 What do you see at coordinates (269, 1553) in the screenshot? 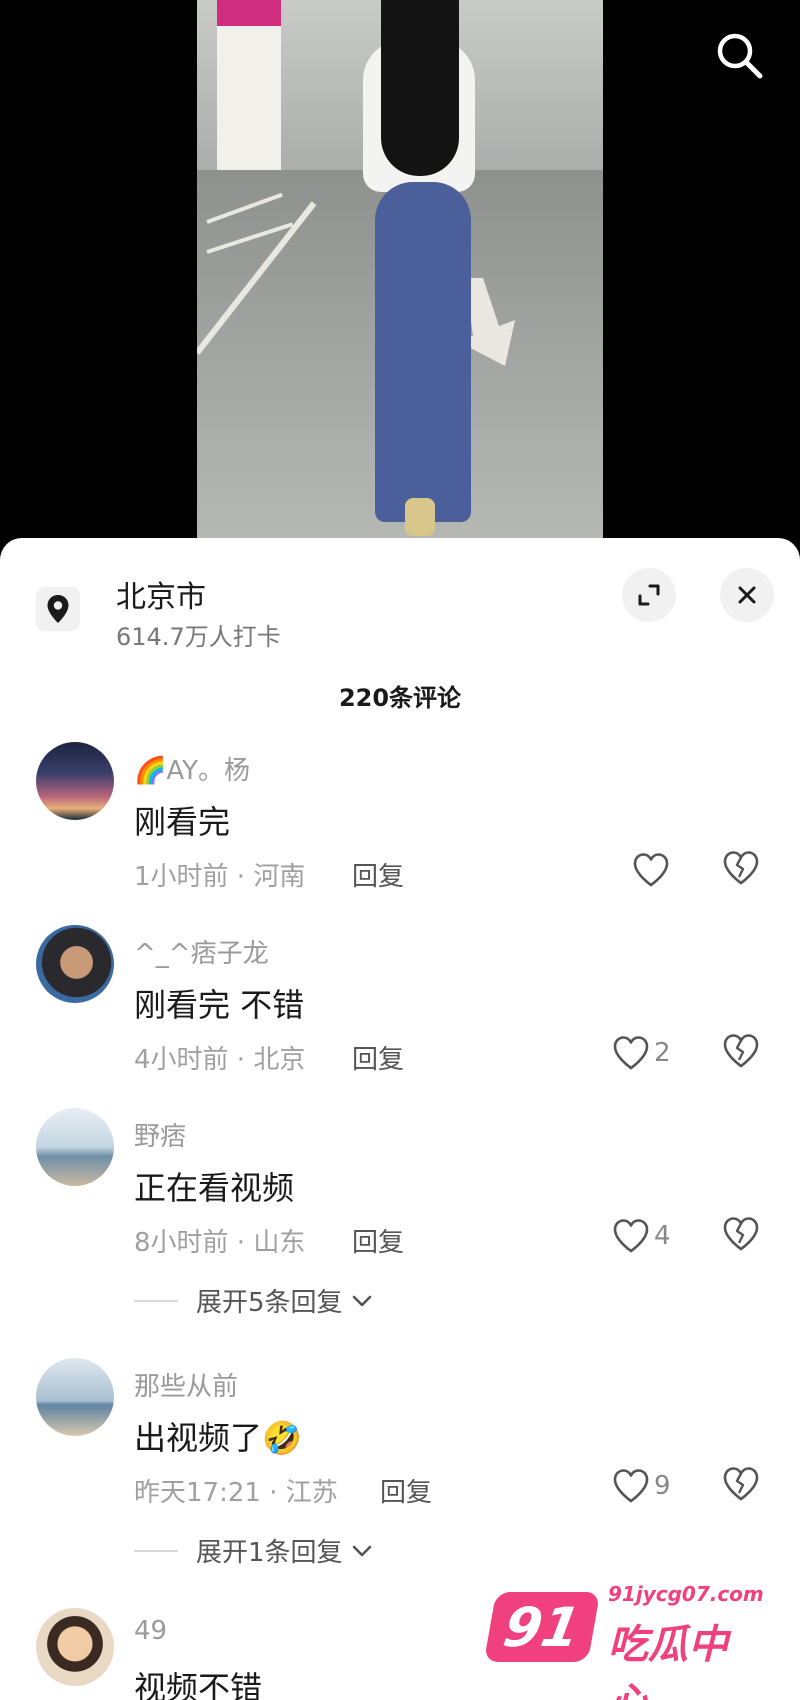
I see `expand-replies-label: 展开1条回复` at bounding box center [269, 1553].